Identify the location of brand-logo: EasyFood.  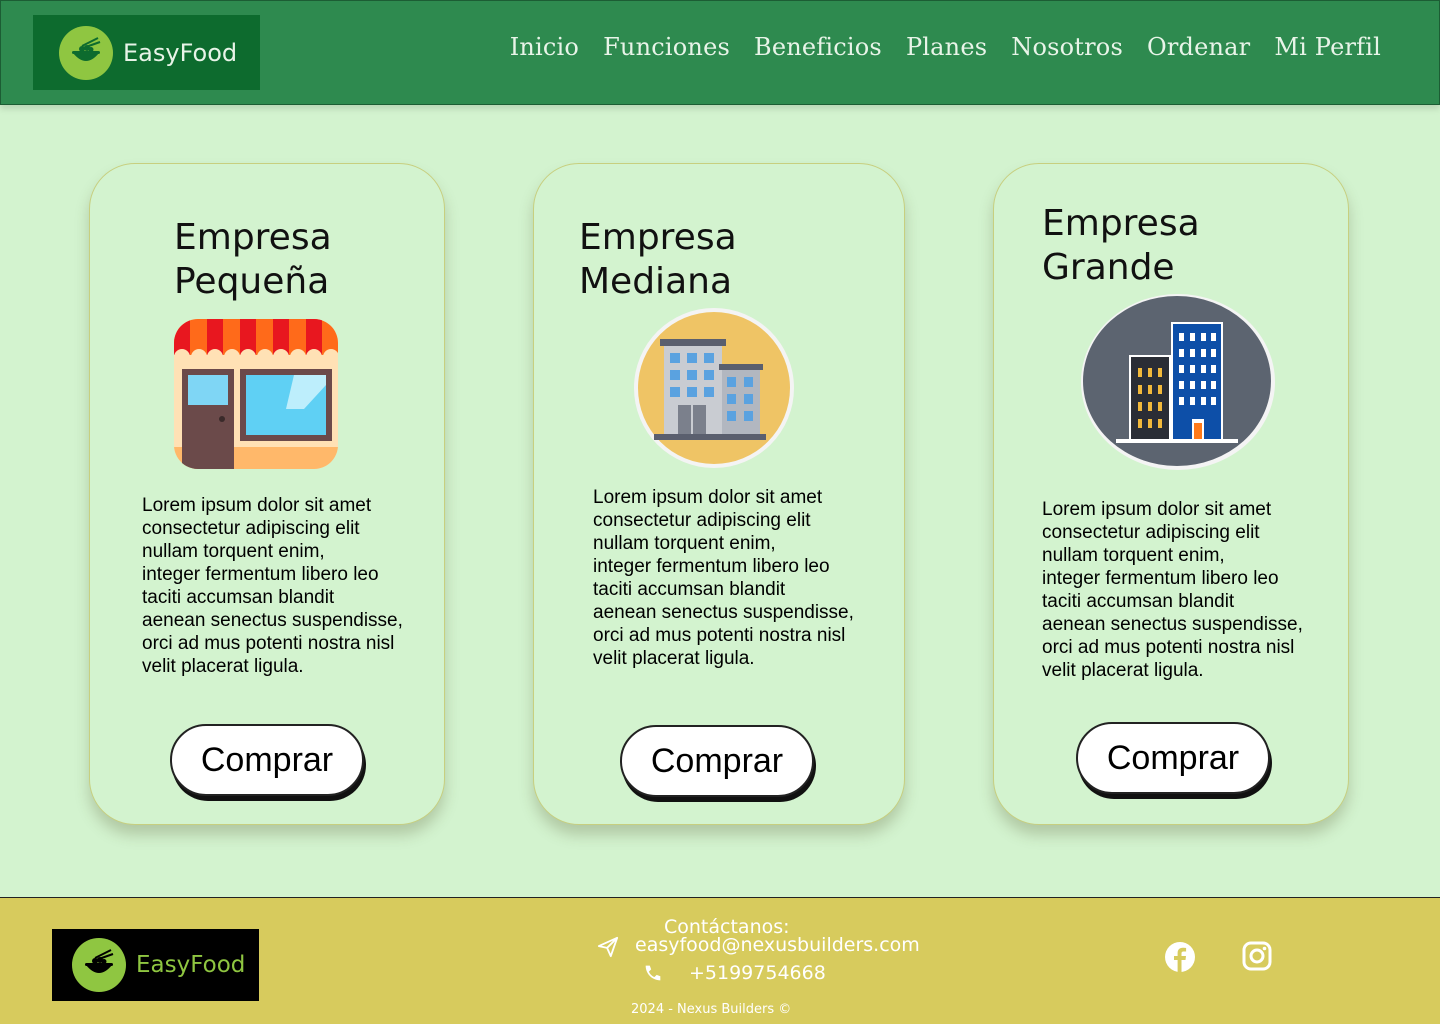
(146, 52).